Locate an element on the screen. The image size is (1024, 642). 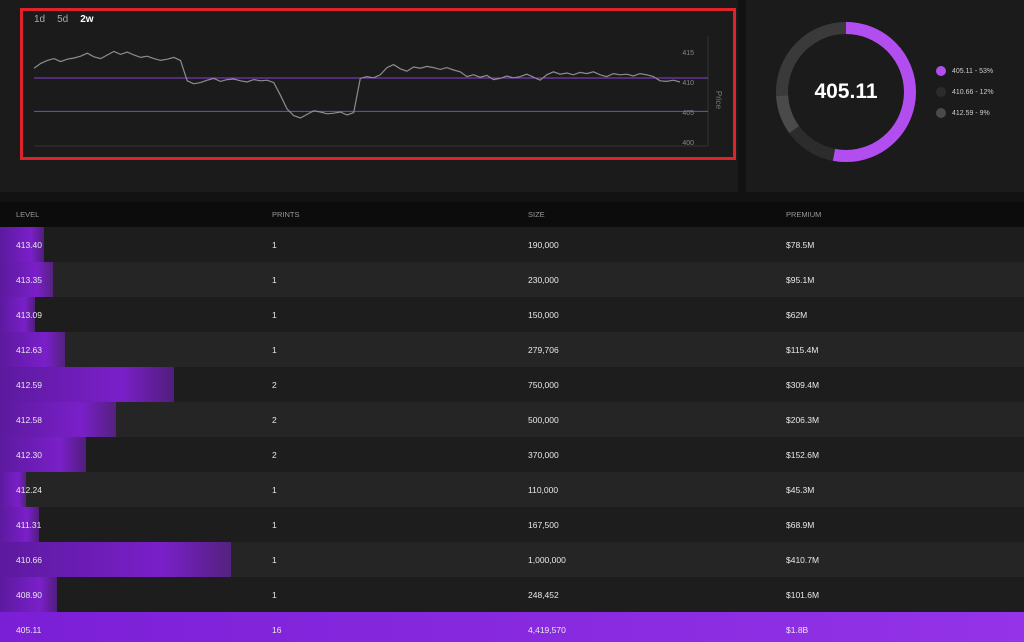
level-cell: 412.24 is located at coordinates (29, 489).